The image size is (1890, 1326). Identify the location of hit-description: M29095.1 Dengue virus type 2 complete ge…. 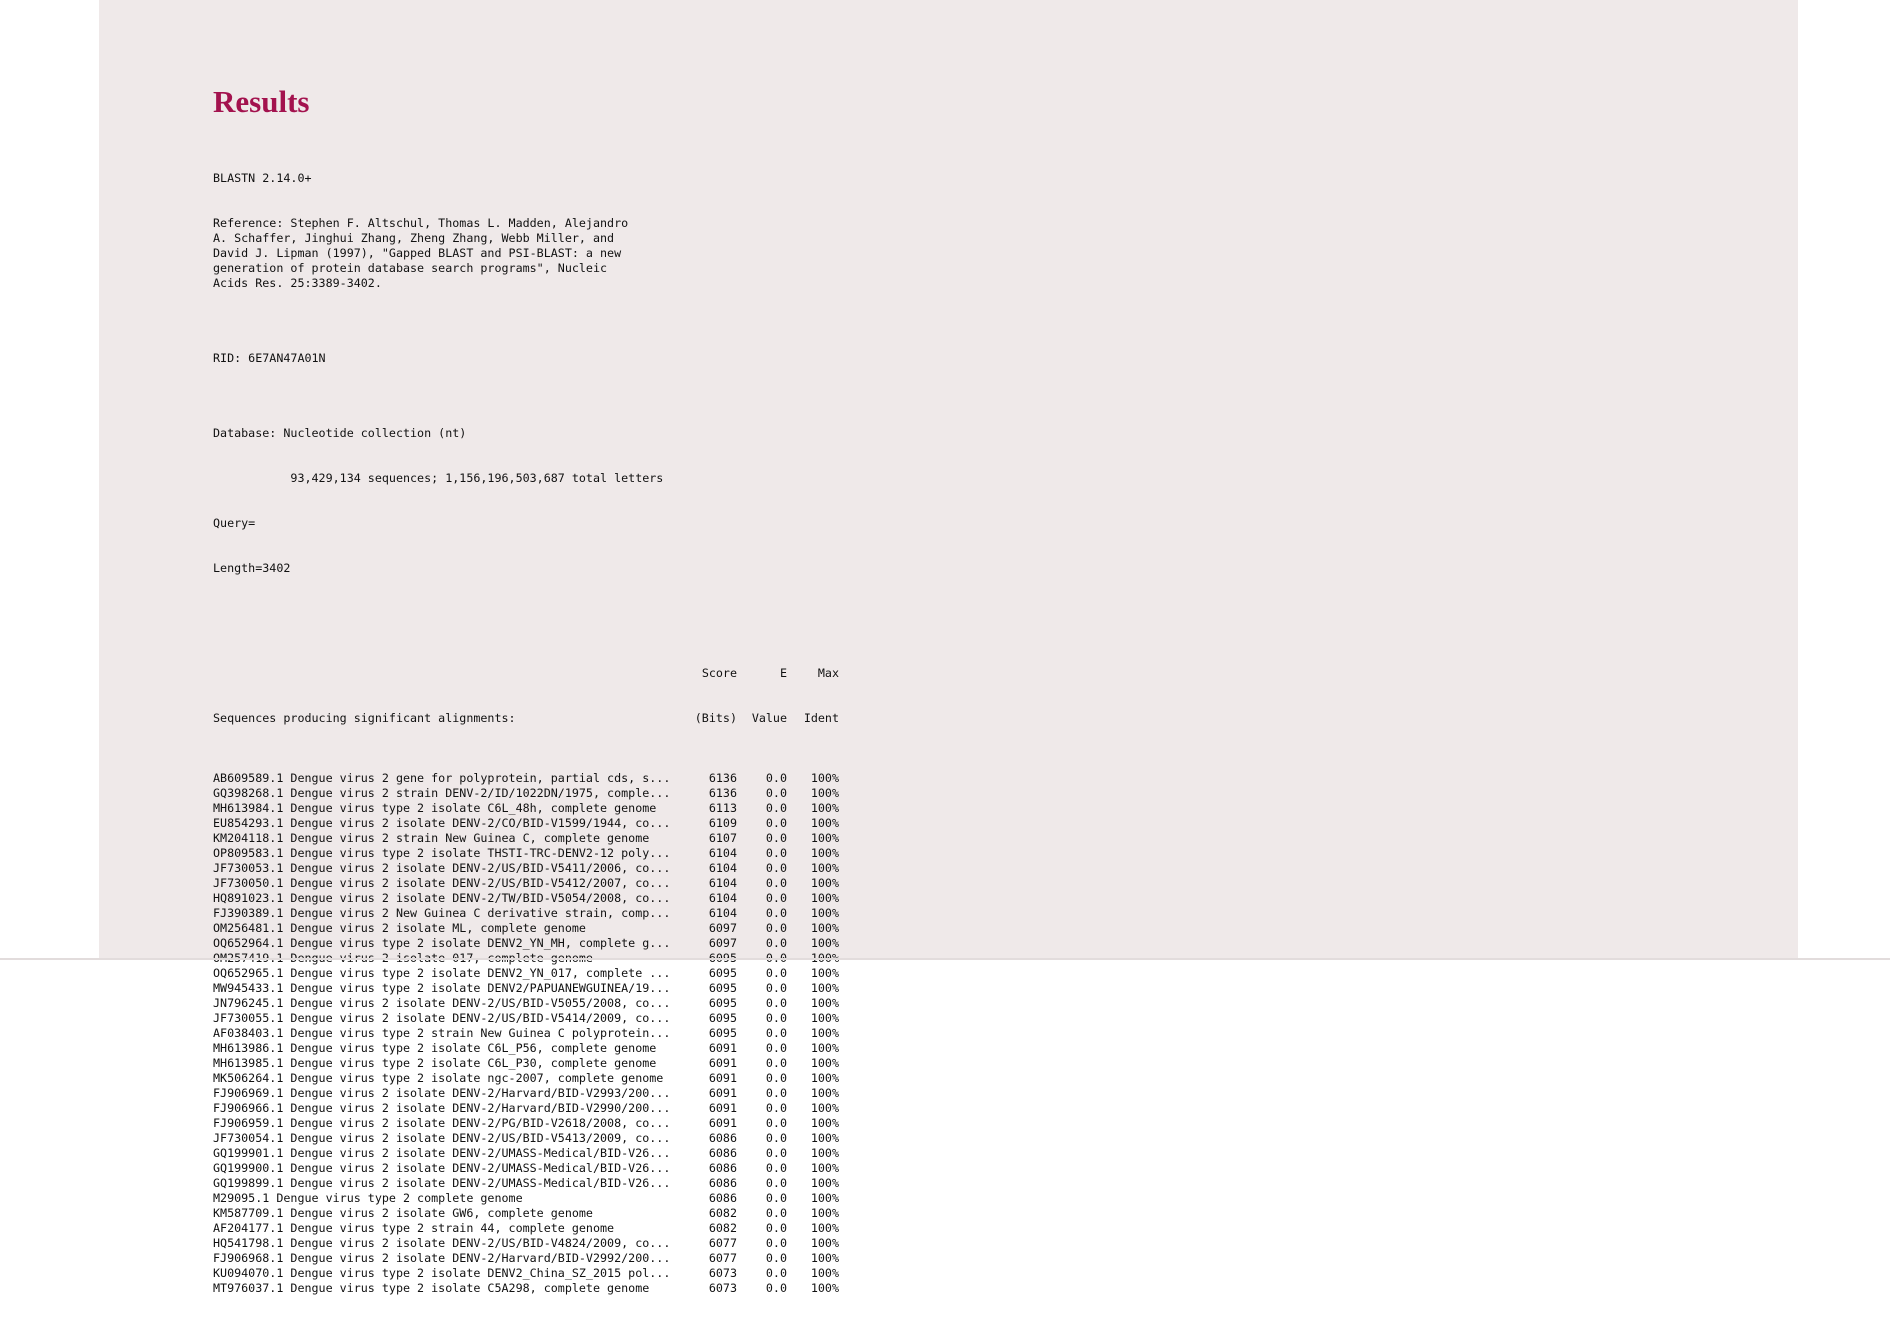
(449, 1198).